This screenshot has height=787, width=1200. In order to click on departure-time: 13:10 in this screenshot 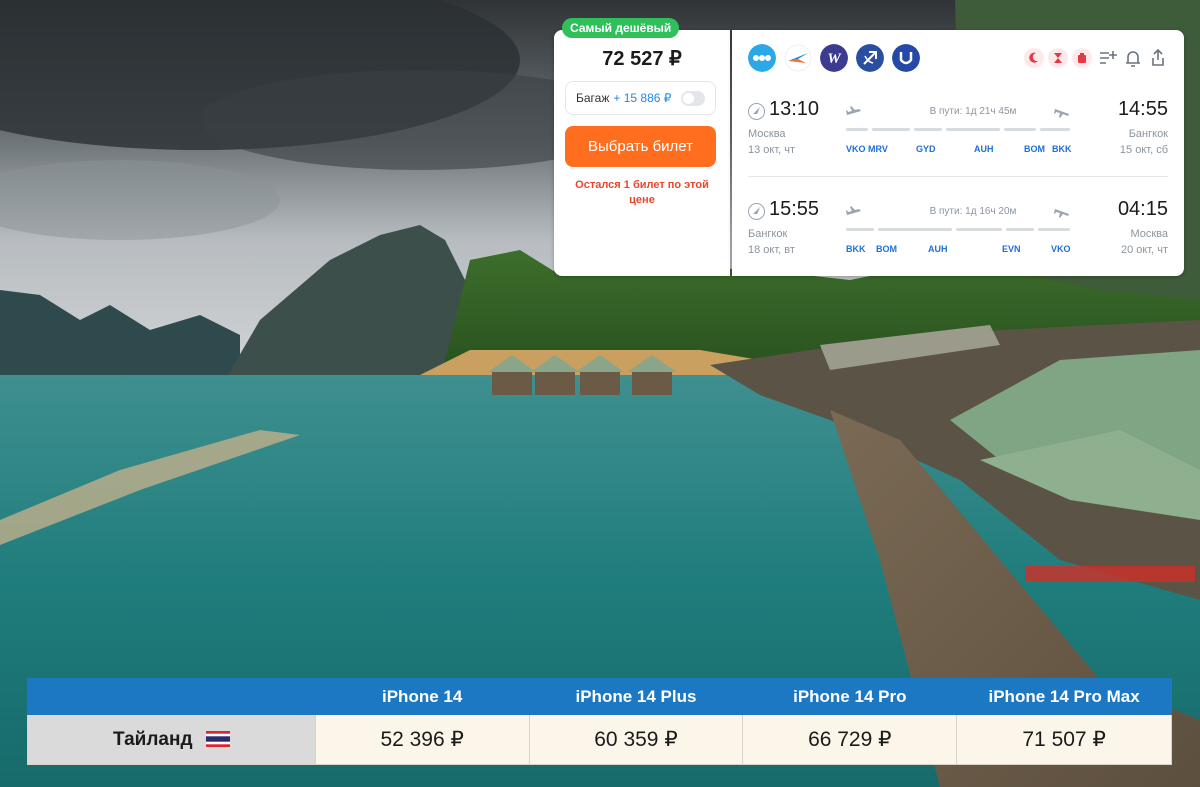, I will do `click(794, 109)`.